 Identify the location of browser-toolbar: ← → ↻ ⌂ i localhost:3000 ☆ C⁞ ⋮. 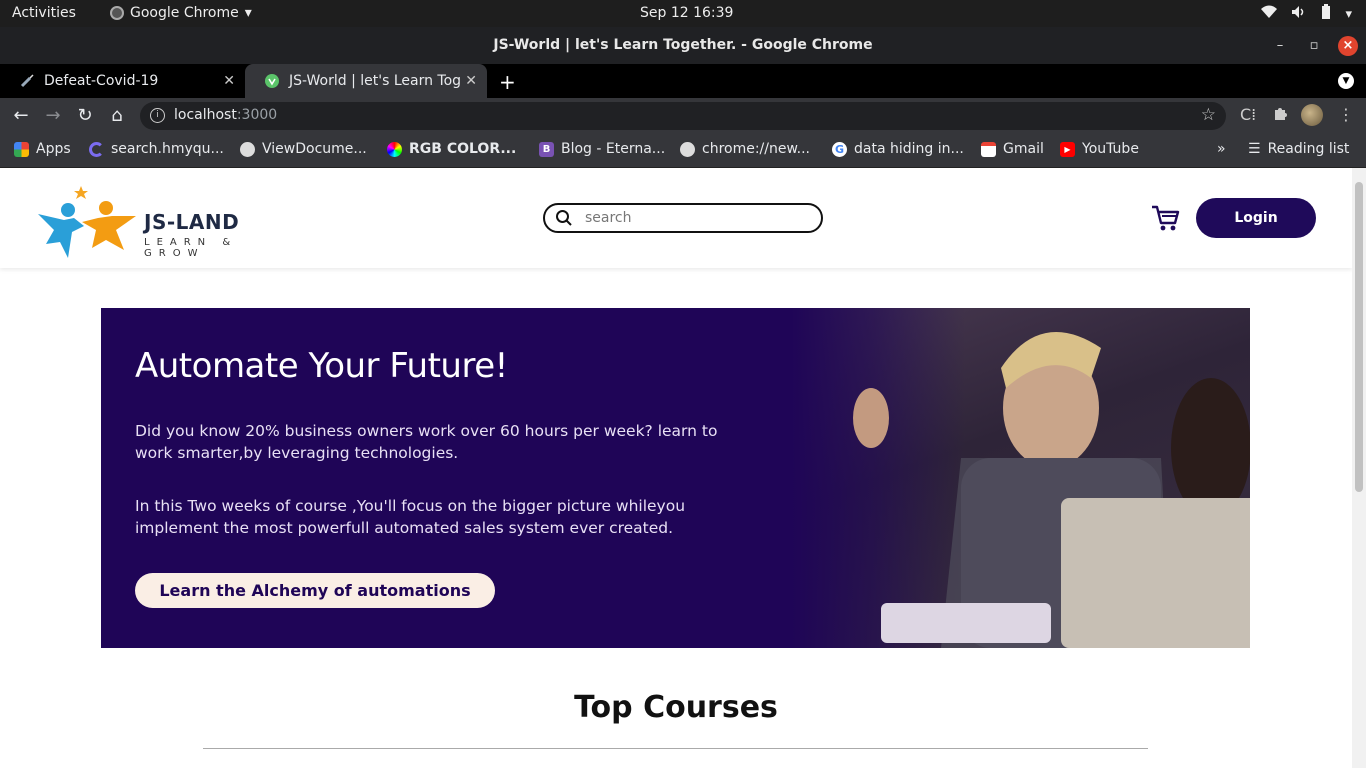
(683, 116).